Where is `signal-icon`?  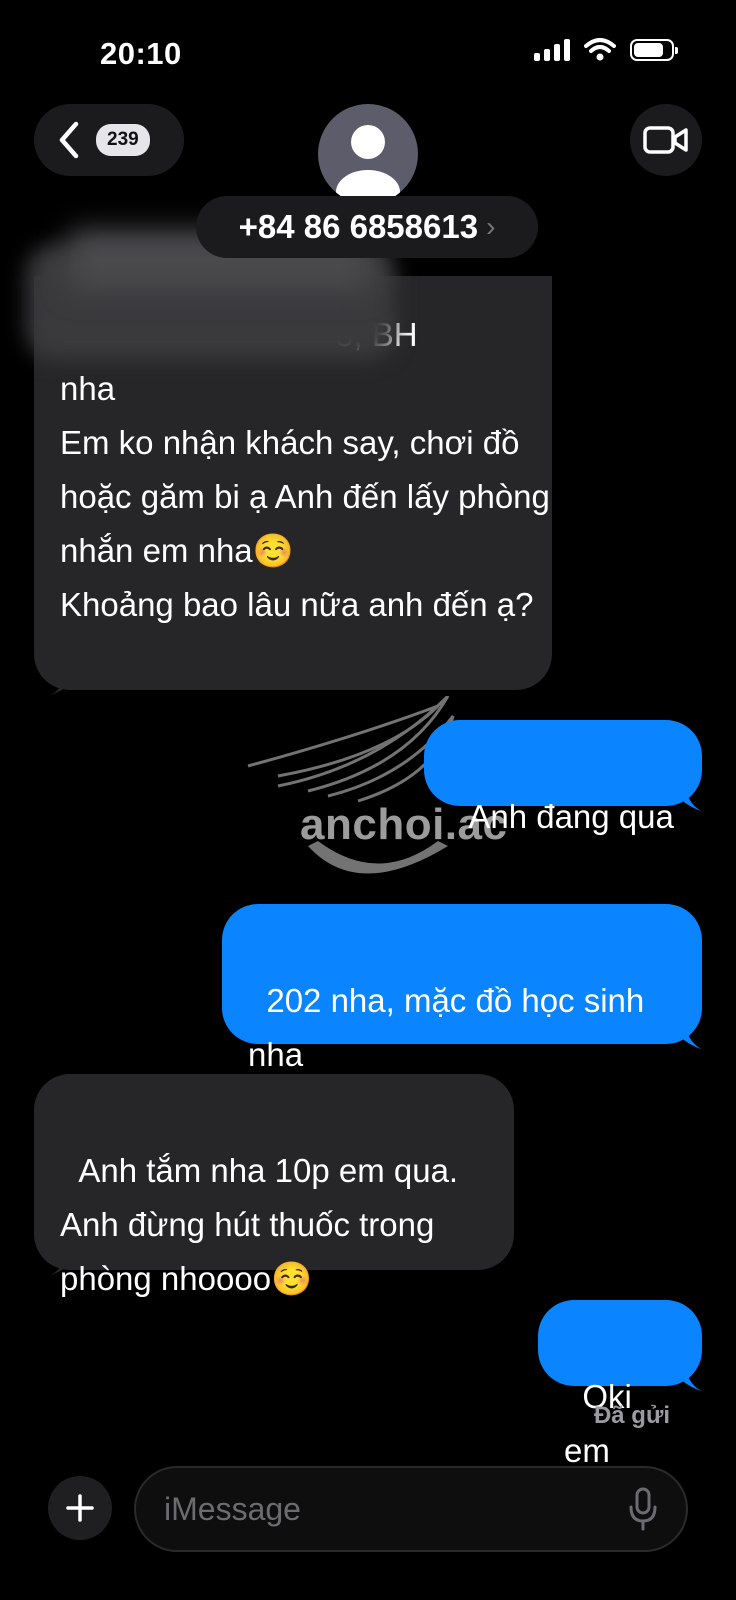
signal-icon is located at coordinates (552, 50).